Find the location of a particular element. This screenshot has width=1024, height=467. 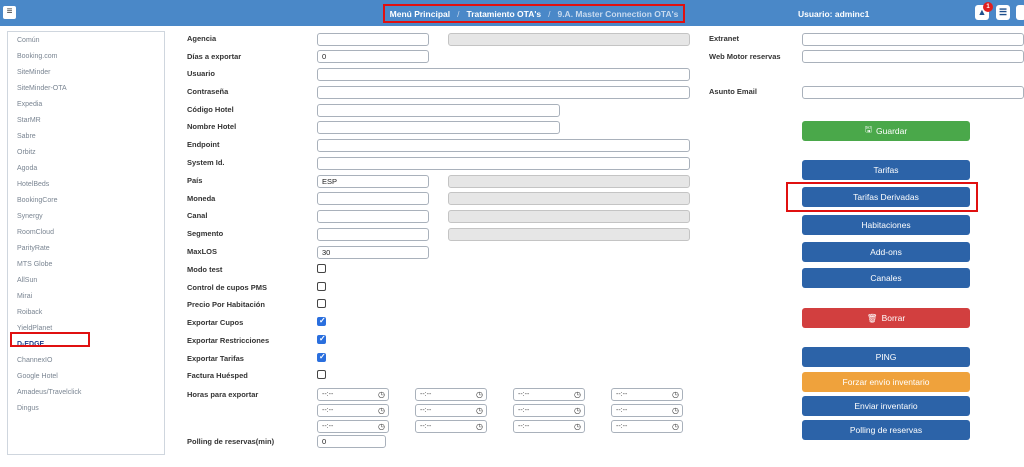

sidebar-item-hotelbeds: HotelBeds is located at coordinates (33, 184).